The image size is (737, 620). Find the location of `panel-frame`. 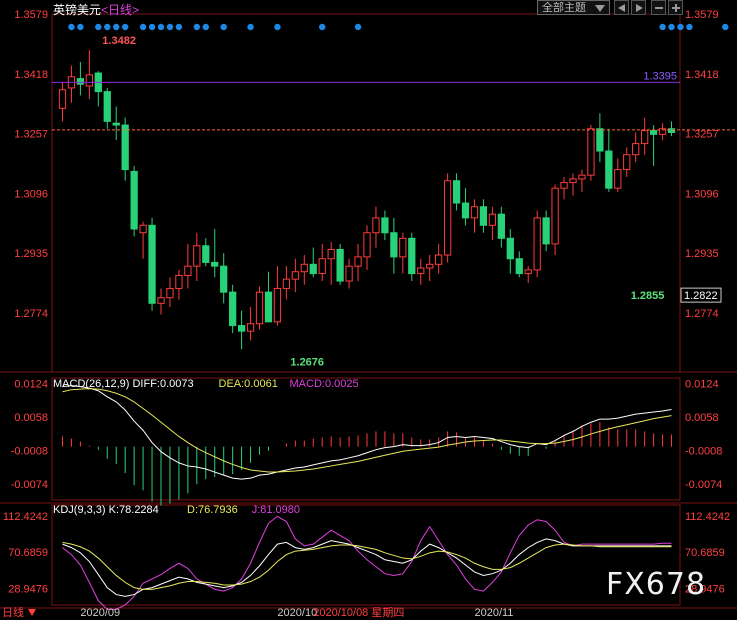

panel-frame is located at coordinates (366, 555).